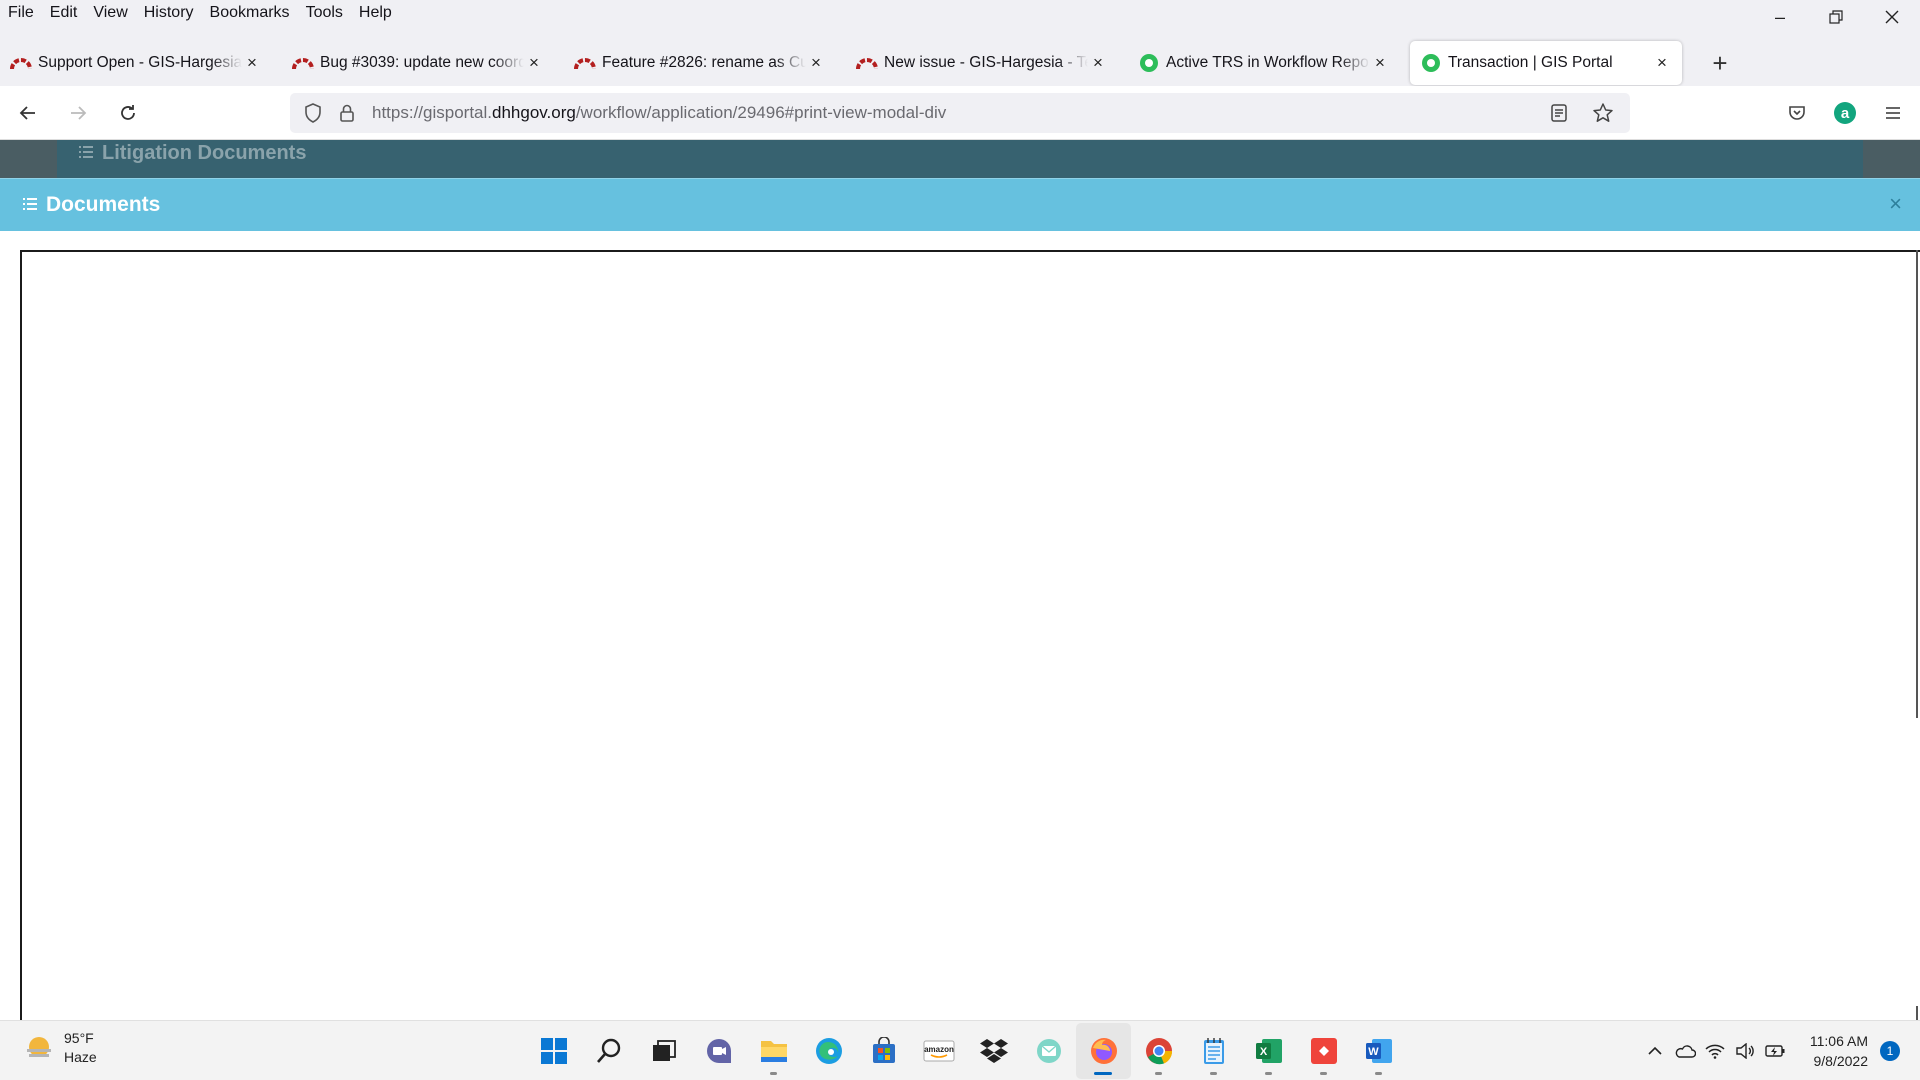 Image resolution: width=1920 pixels, height=1080 pixels. Describe the element at coordinates (1655, 1051) in the screenshot. I see `chevron-up-icon` at that location.